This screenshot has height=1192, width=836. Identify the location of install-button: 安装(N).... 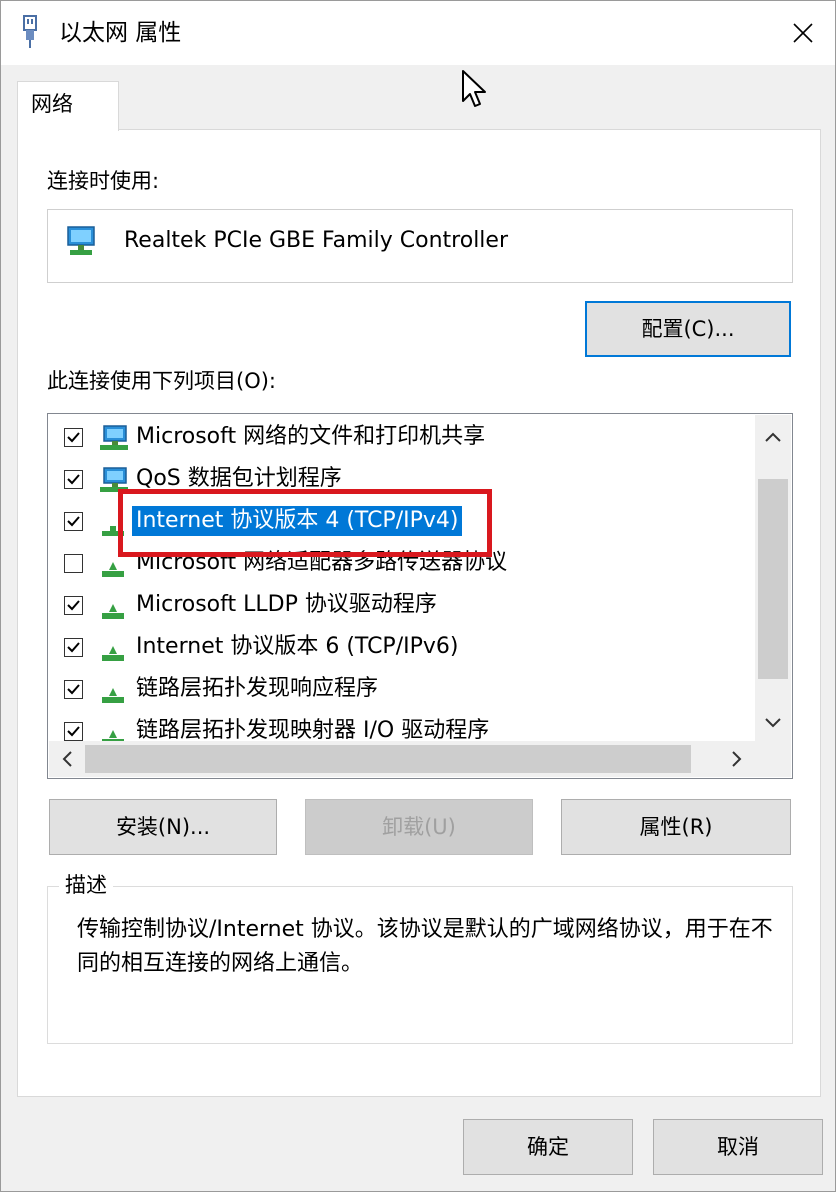
(163, 827).